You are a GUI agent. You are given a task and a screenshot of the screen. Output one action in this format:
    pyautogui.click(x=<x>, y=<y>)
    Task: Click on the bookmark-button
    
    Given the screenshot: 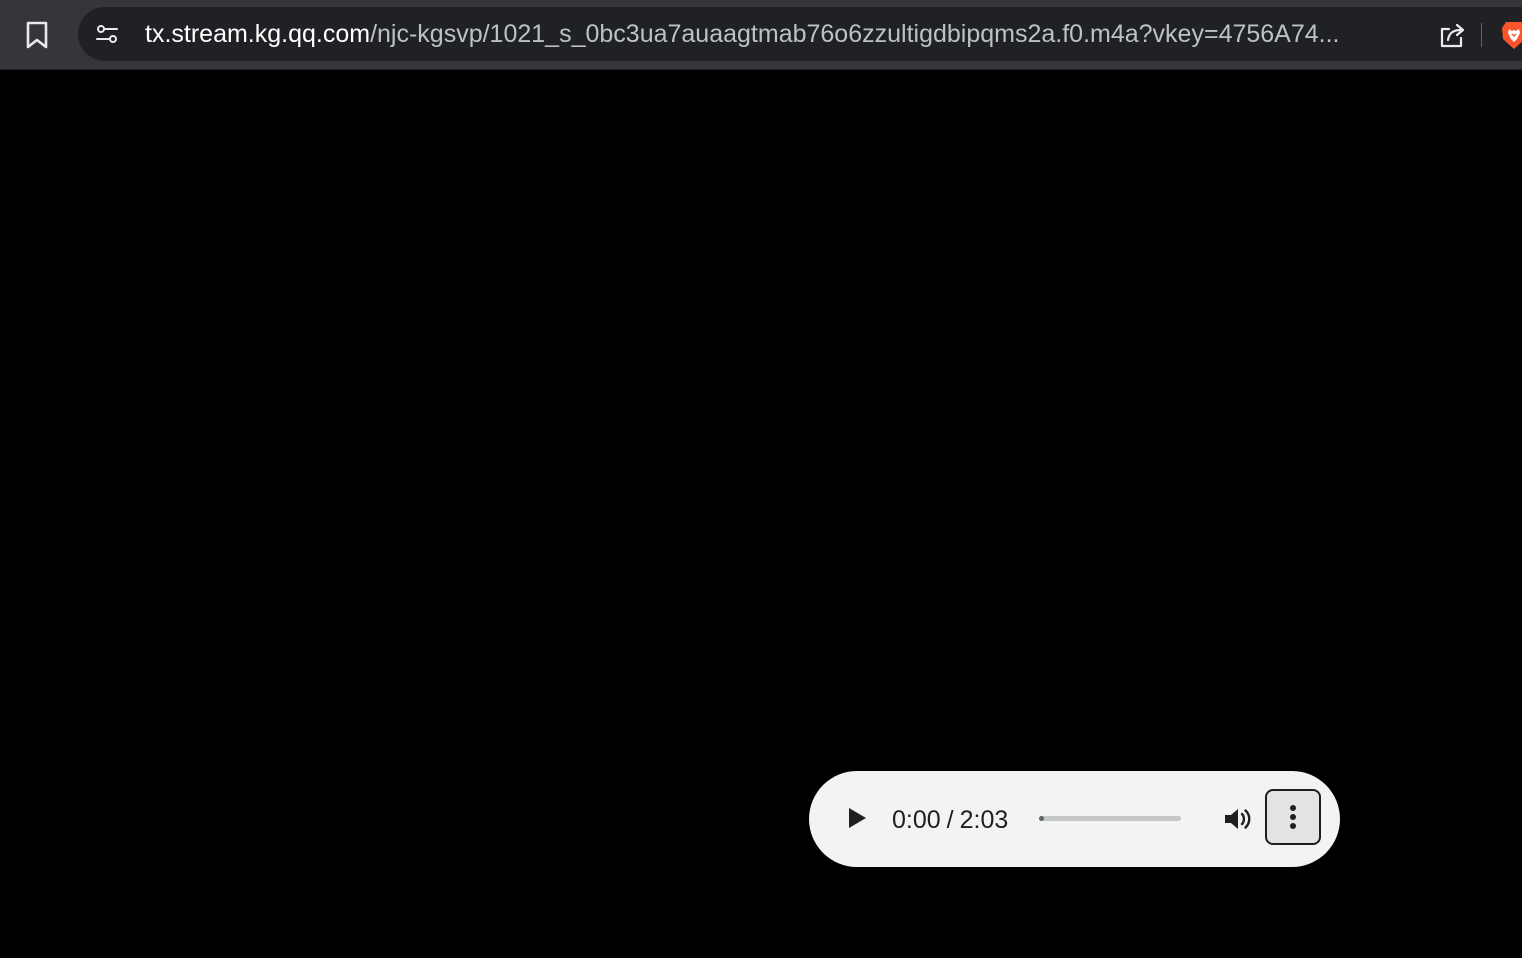 What is the action you would take?
    pyautogui.click(x=37, y=35)
    